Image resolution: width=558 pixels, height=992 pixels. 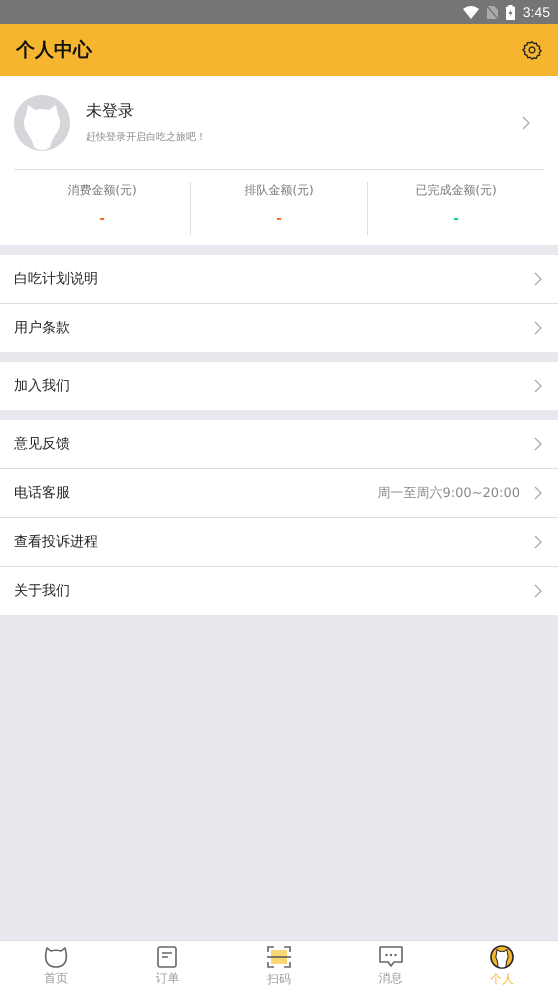 What do you see at coordinates (279, 327) in the screenshot?
I see `menu-item: 用户条款` at bounding box center [279, 327].